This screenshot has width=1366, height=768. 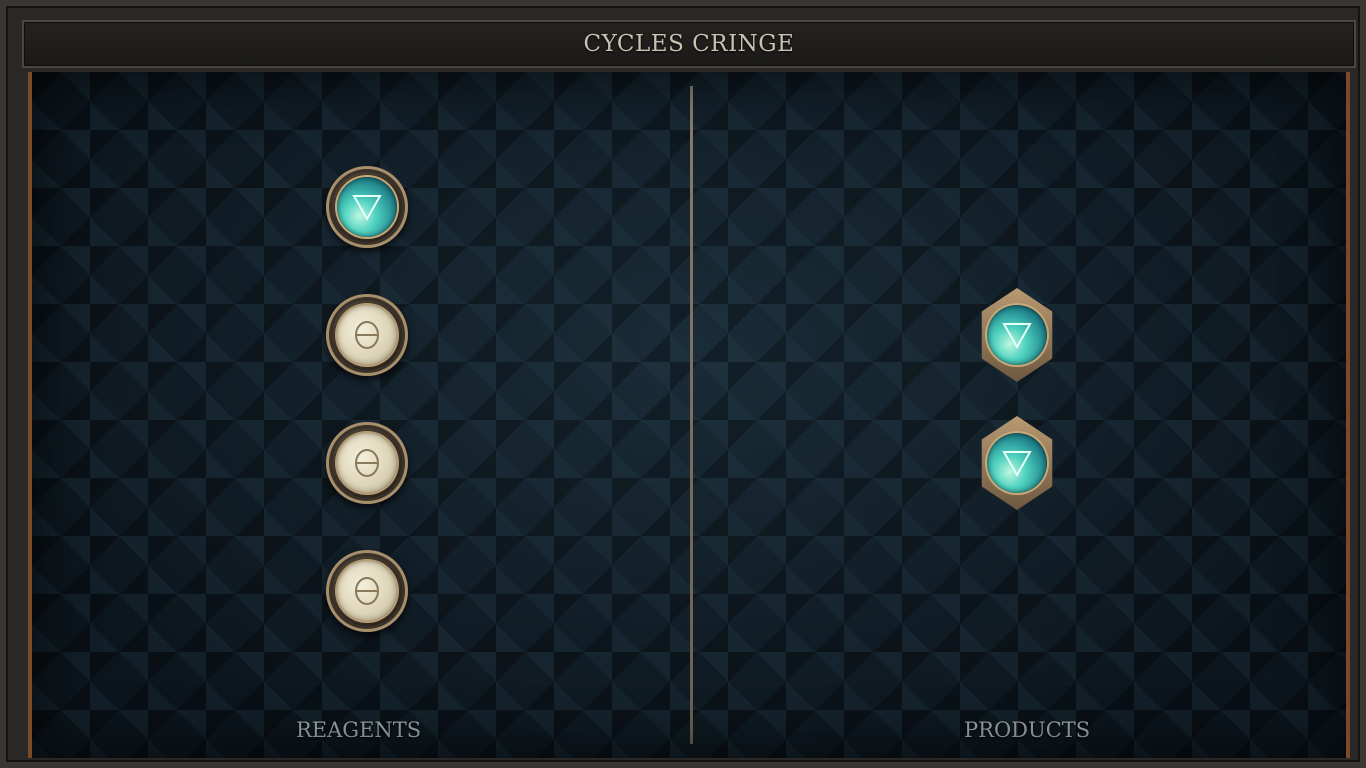 I want to click on window-title: CYCLES CRINGE, so click(x=689, y=44).